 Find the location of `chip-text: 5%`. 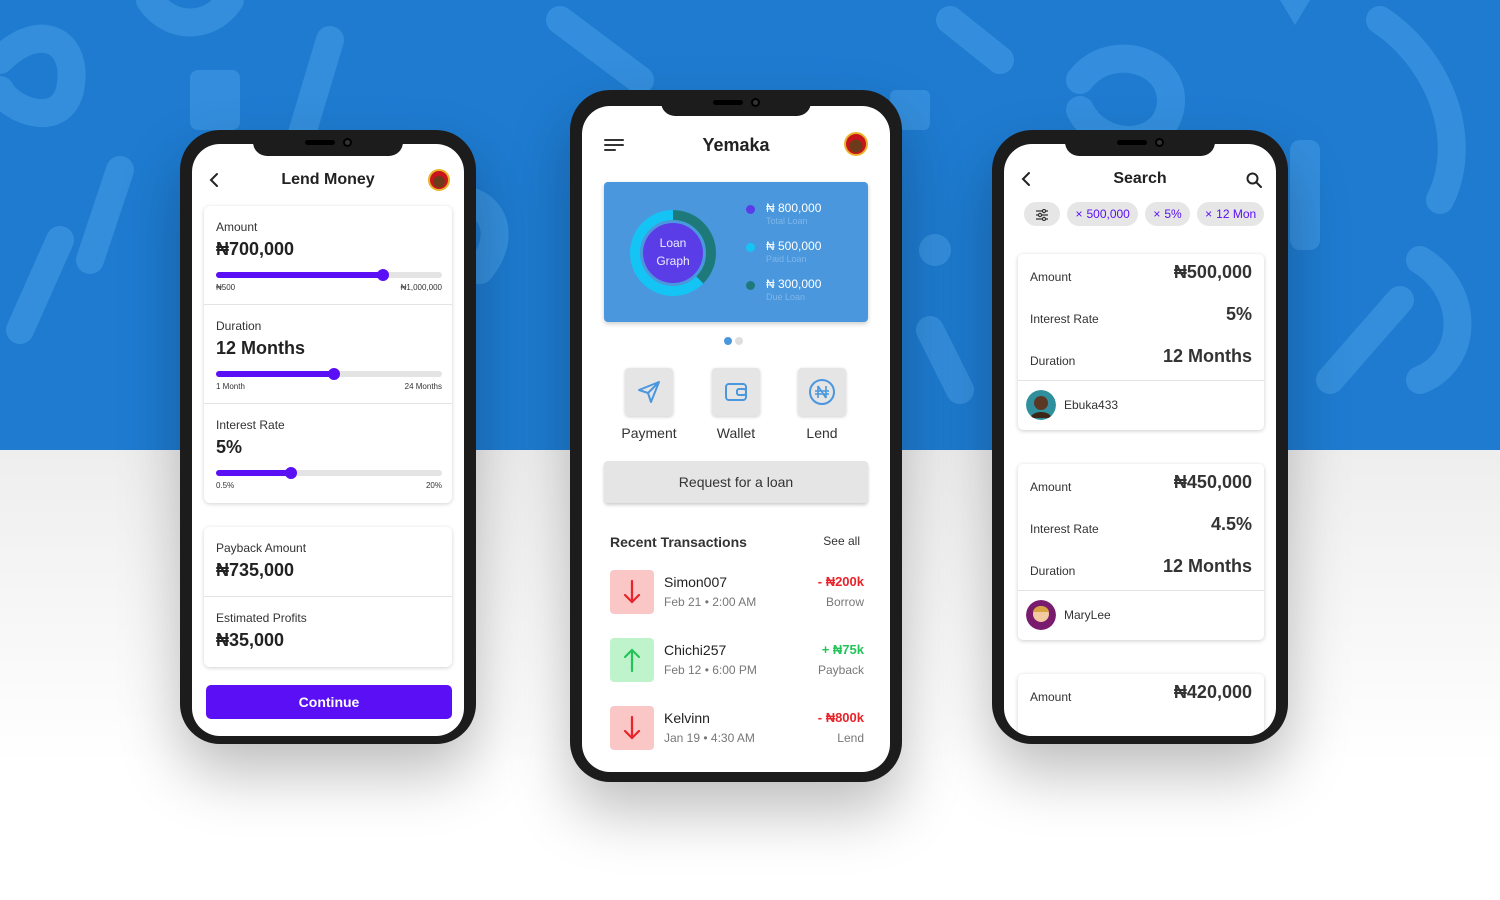

chip-text: 5% is located at coordinates (1173, 214).